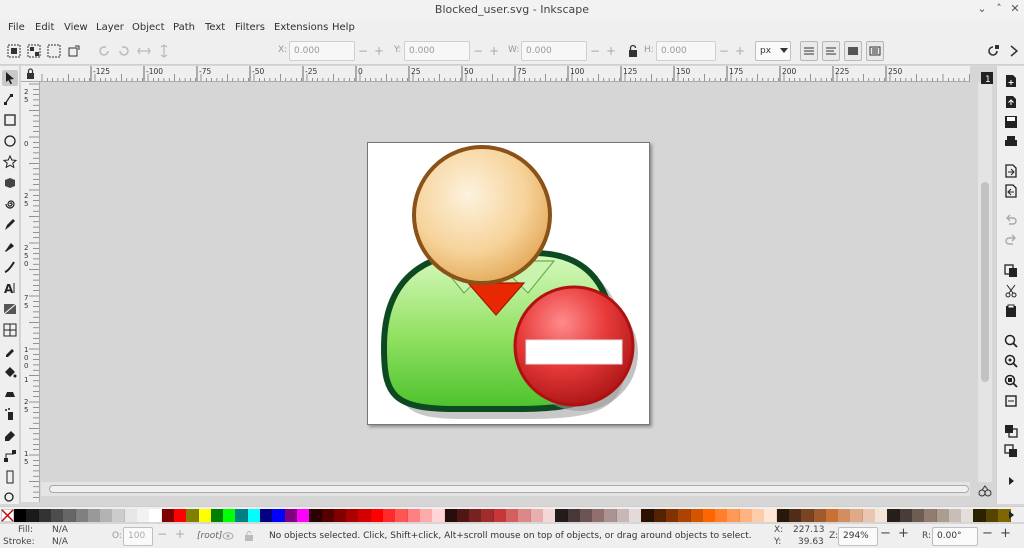  Describe the element at coordinates (144, 51) in the screenshot. I see `flip-horizontal-icon` at that location.